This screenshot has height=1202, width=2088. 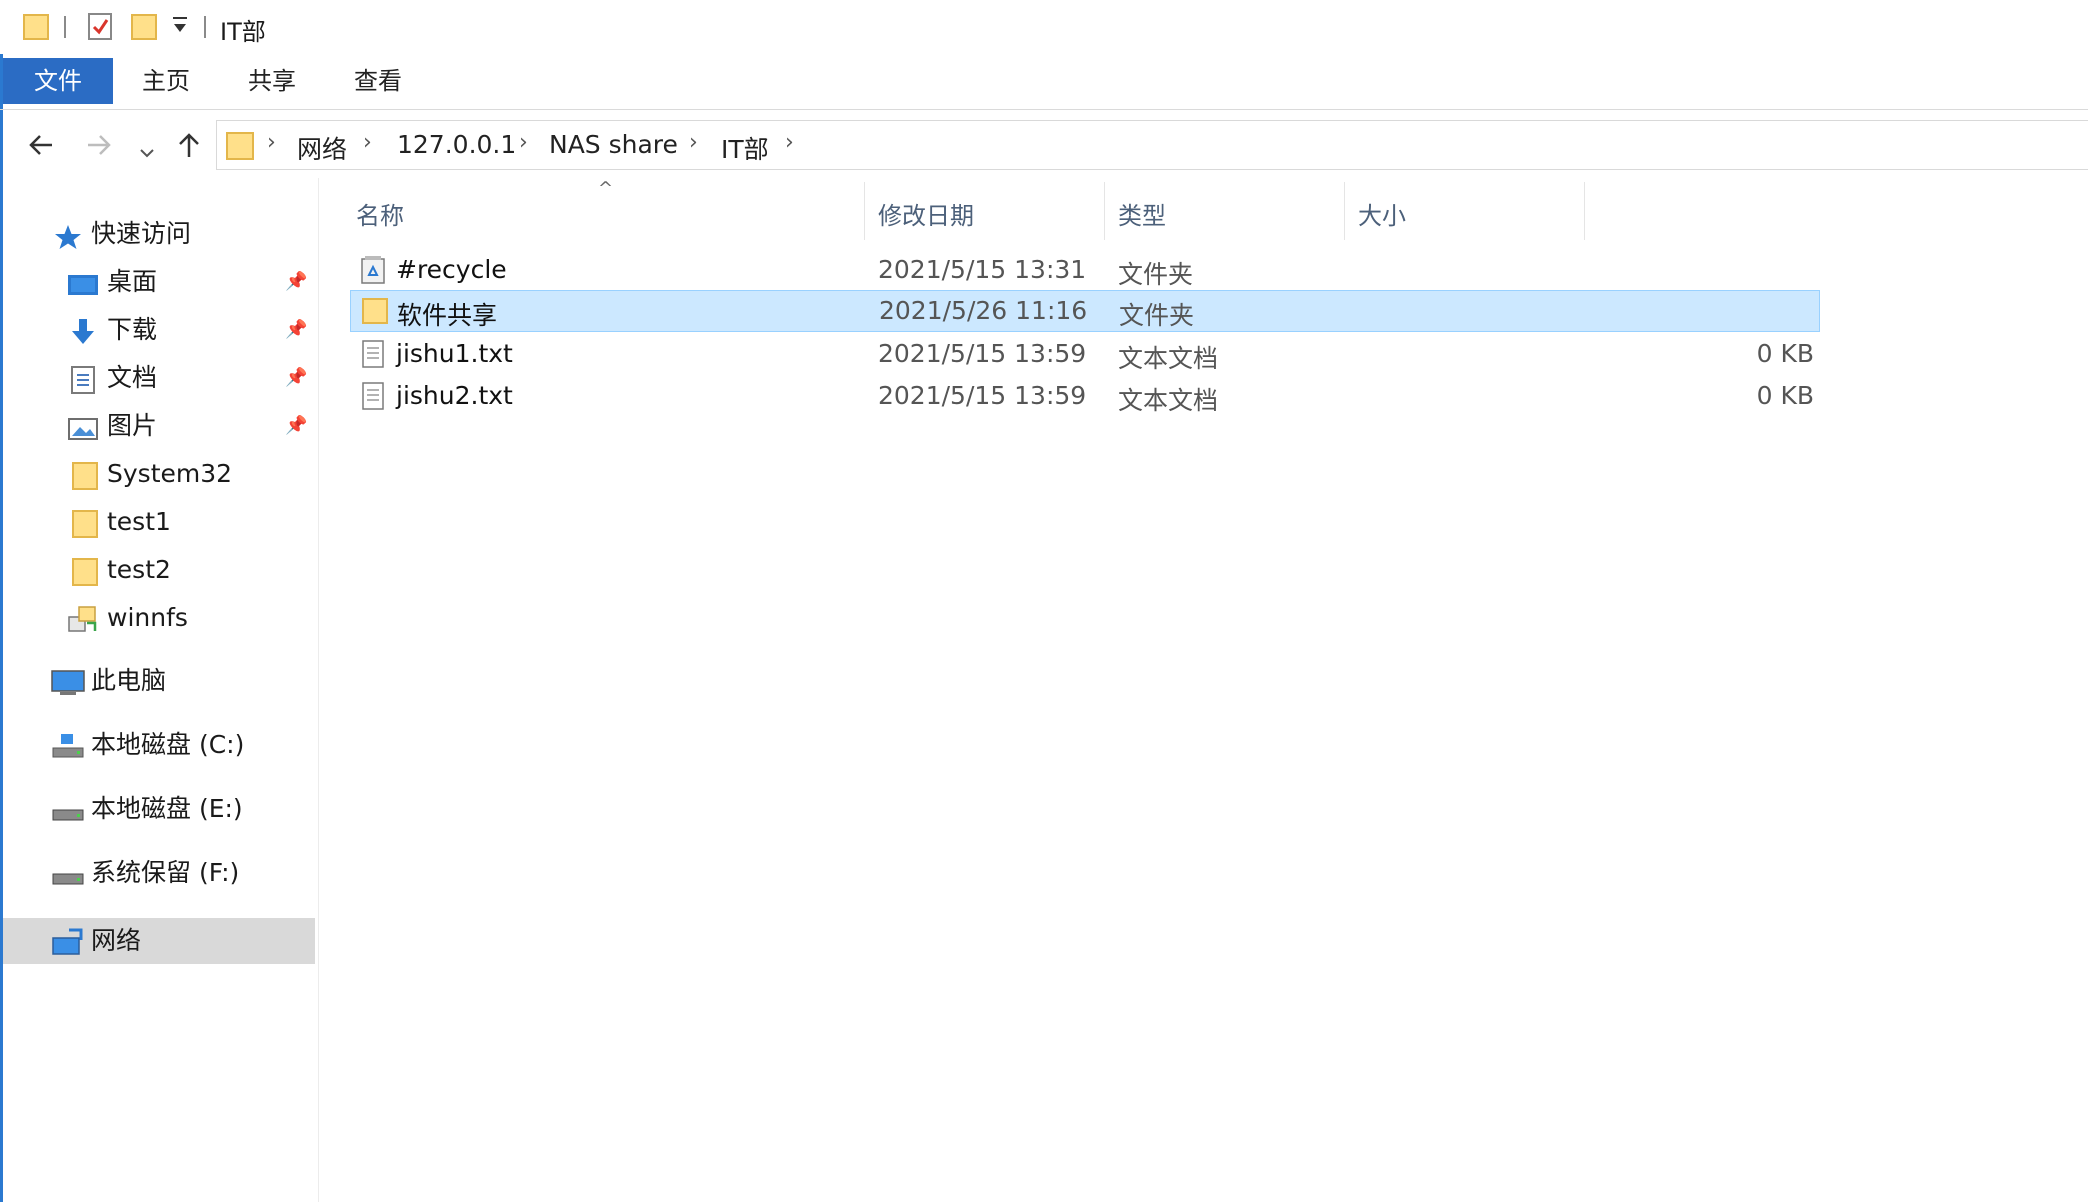 I want to click on sidebar-item-label: System32, so click(x=170, y=473).